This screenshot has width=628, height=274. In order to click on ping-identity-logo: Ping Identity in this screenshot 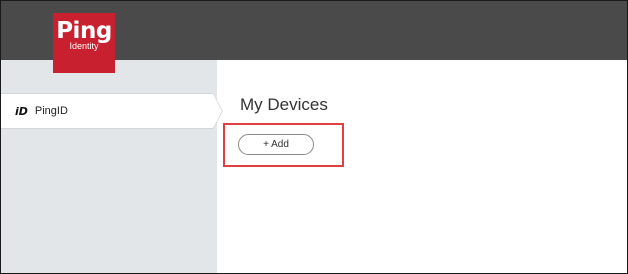, I will do `click(84, 43)`.